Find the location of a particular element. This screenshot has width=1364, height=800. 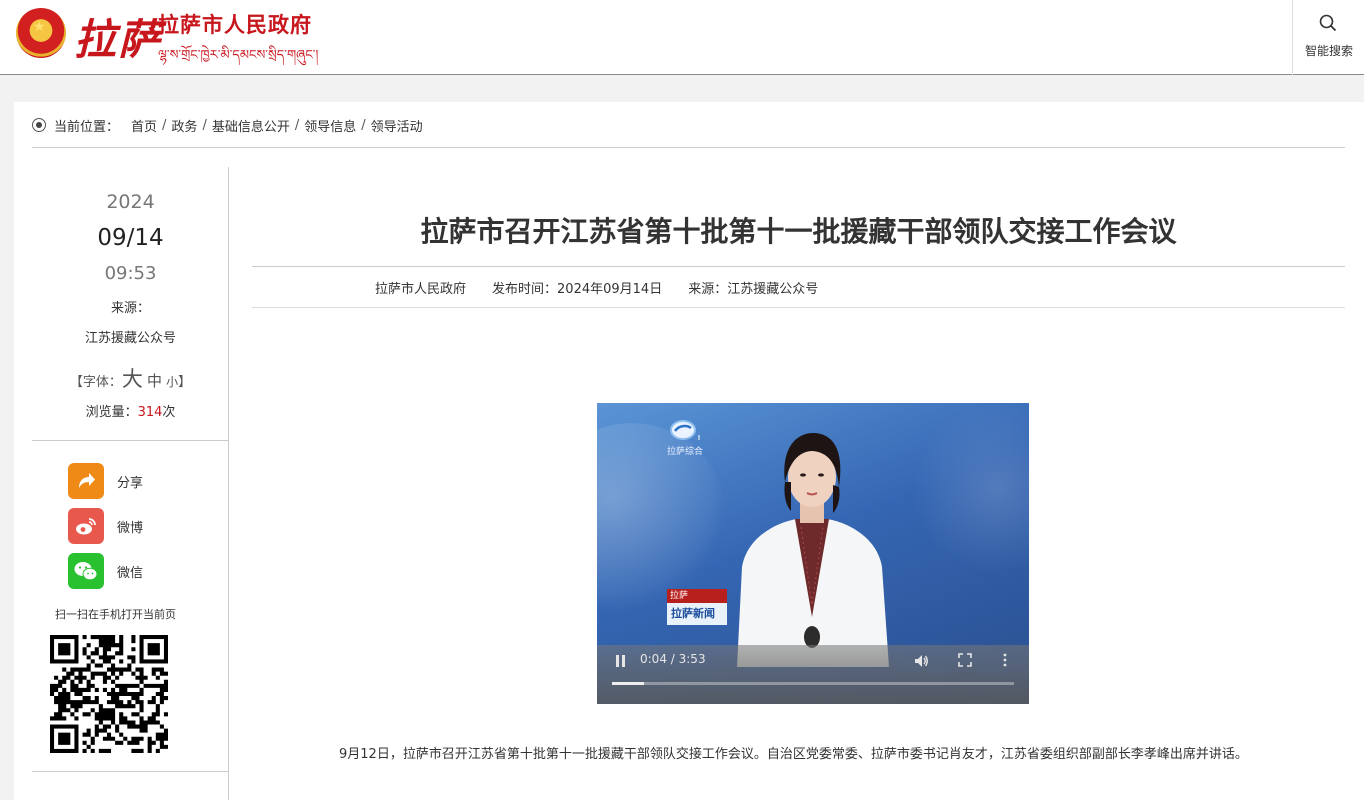

breadcrumb-government: 政务 is located at coordinates (184, 125).